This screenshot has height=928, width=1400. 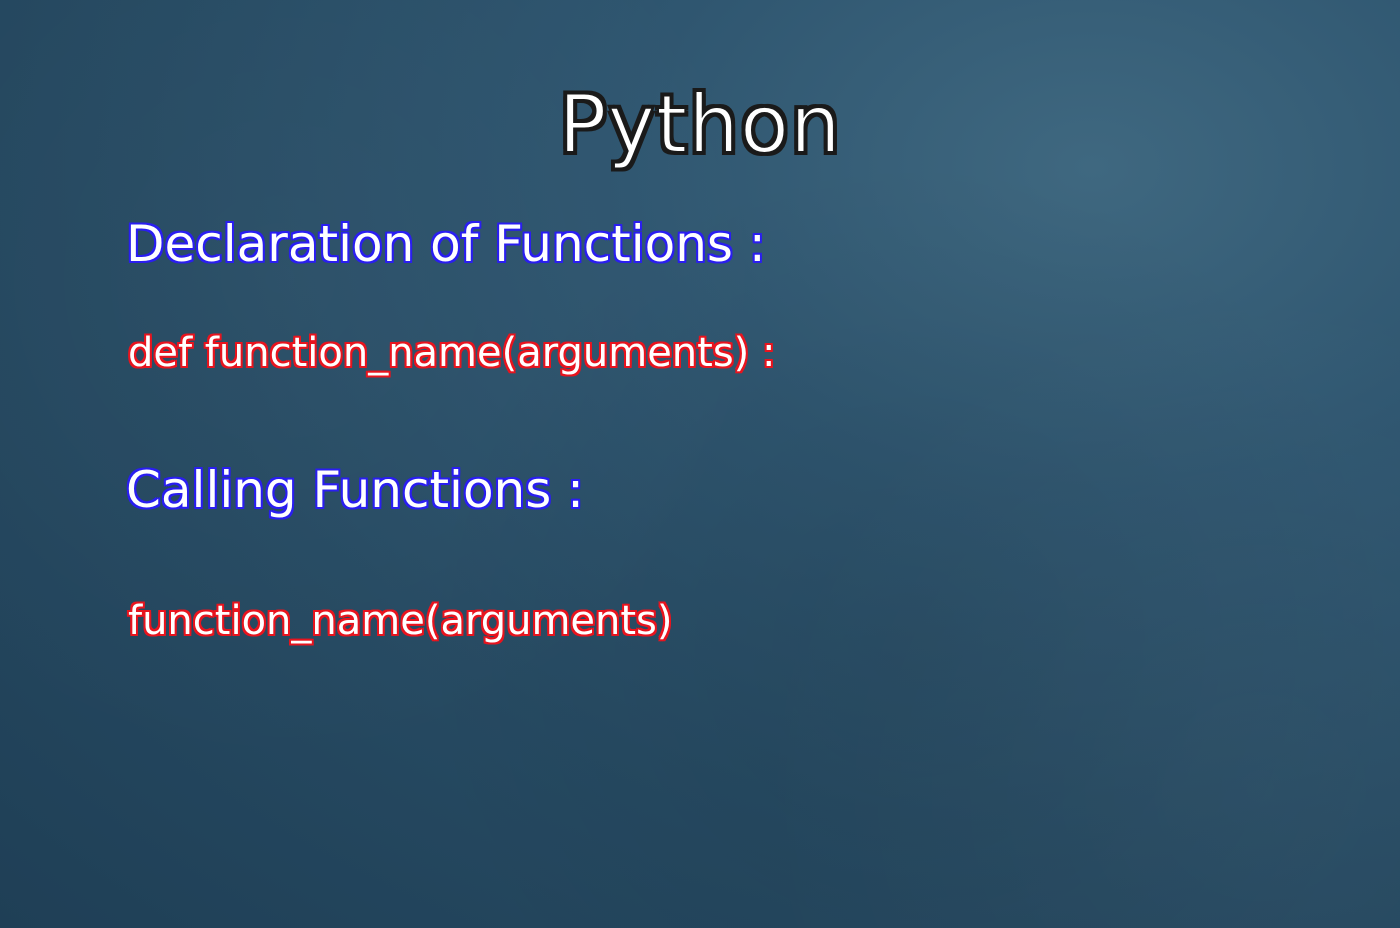 I want to click on declaration-heading: Declaration of Functions :, so click(x=446, y=244).